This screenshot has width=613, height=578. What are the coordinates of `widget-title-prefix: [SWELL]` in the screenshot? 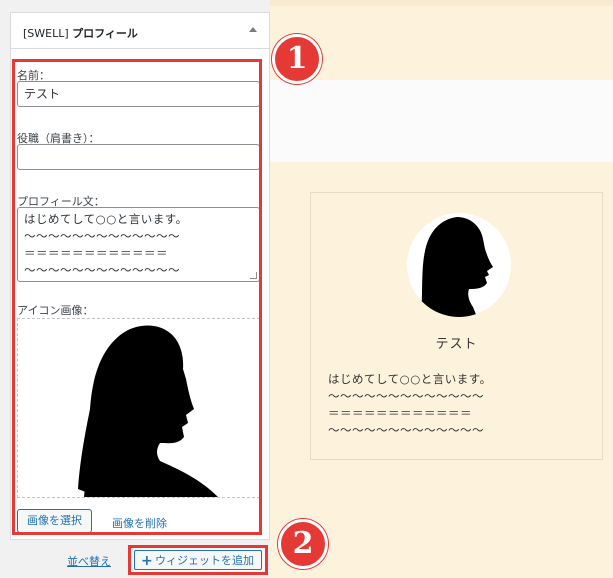 It's located at (46, 33).